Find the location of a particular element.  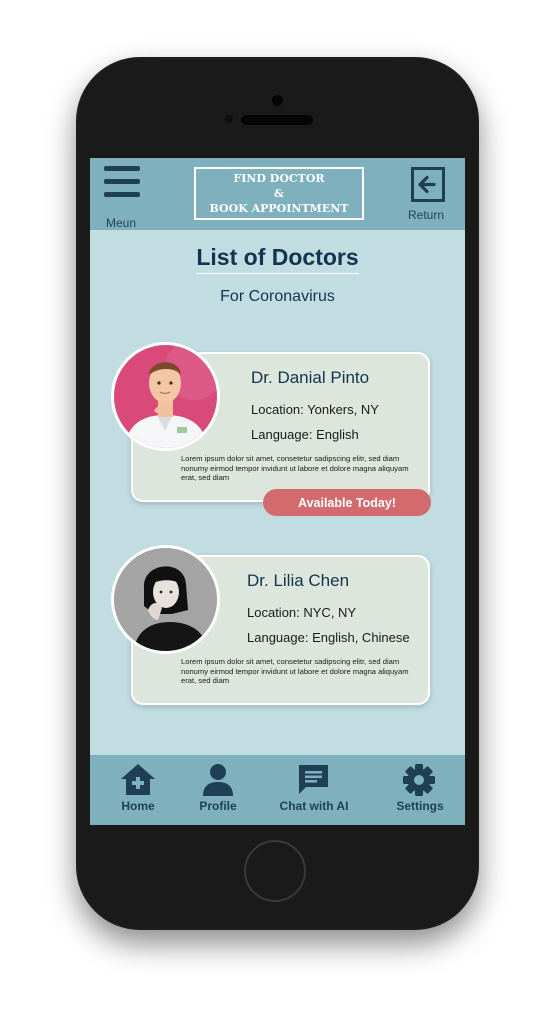

nav-chat-ai: Chat with AI is located at coordinates (314, 790).